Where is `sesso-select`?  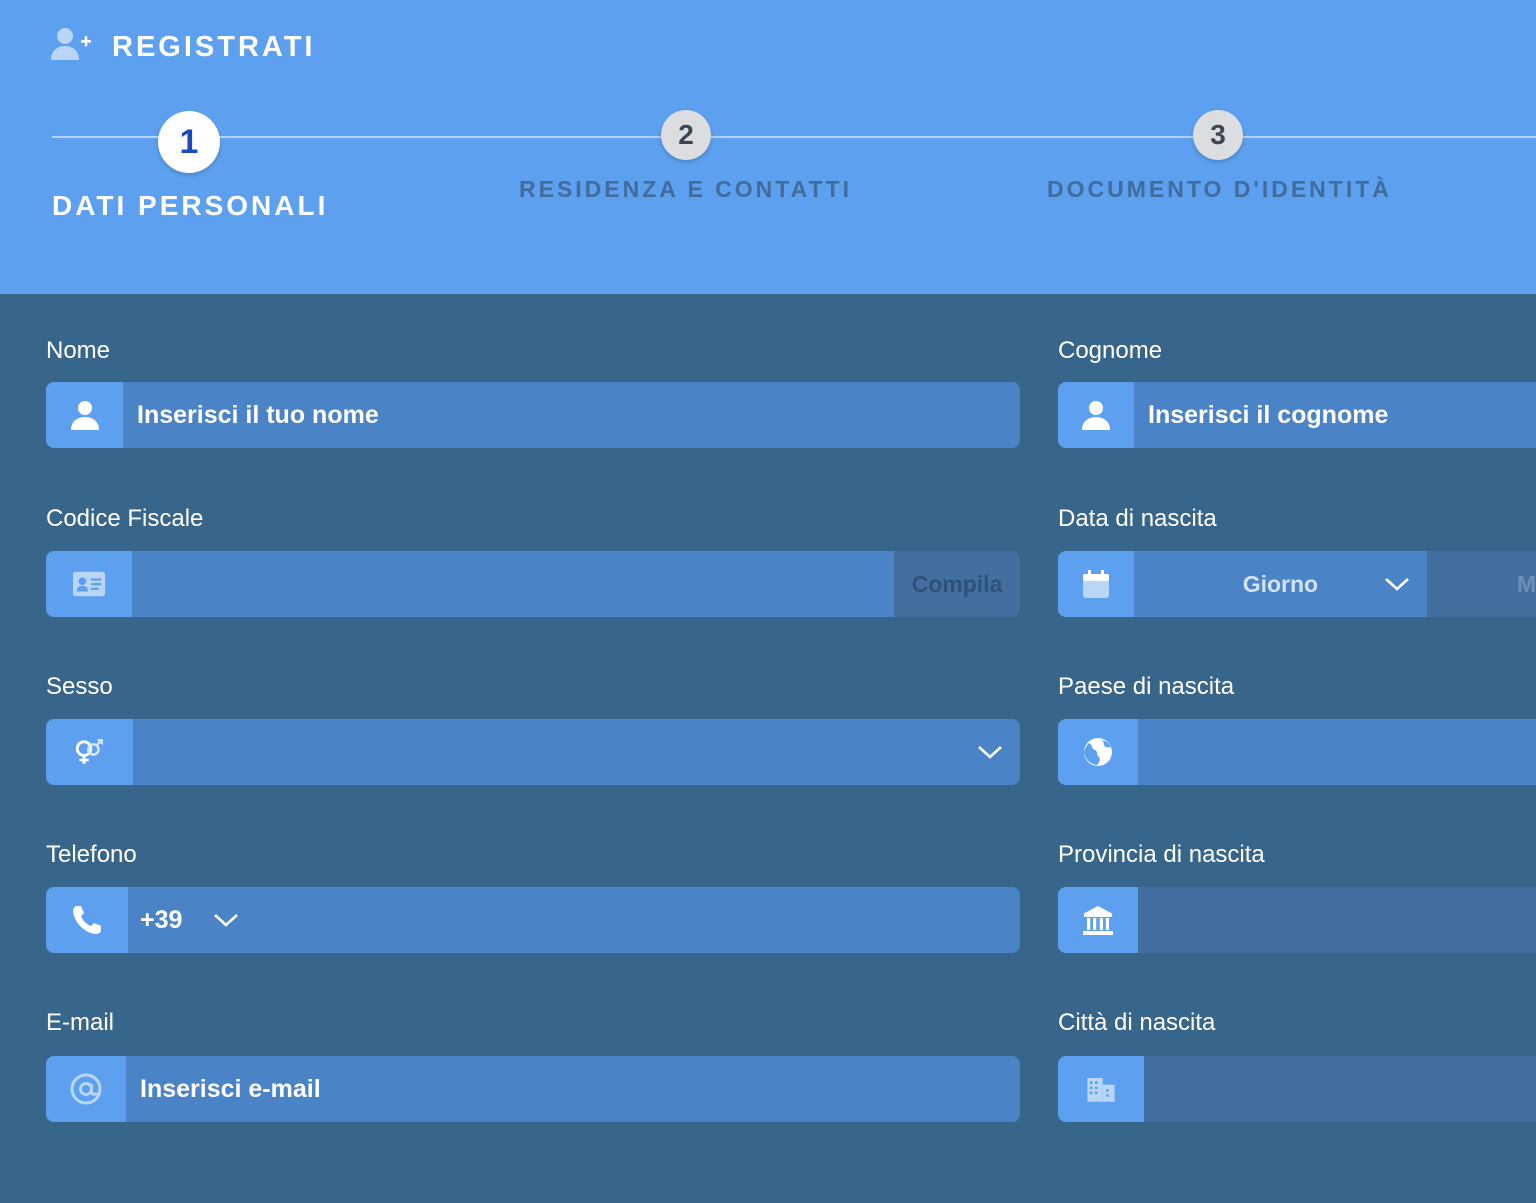
sesso-select is located at coordinates (533, 752).